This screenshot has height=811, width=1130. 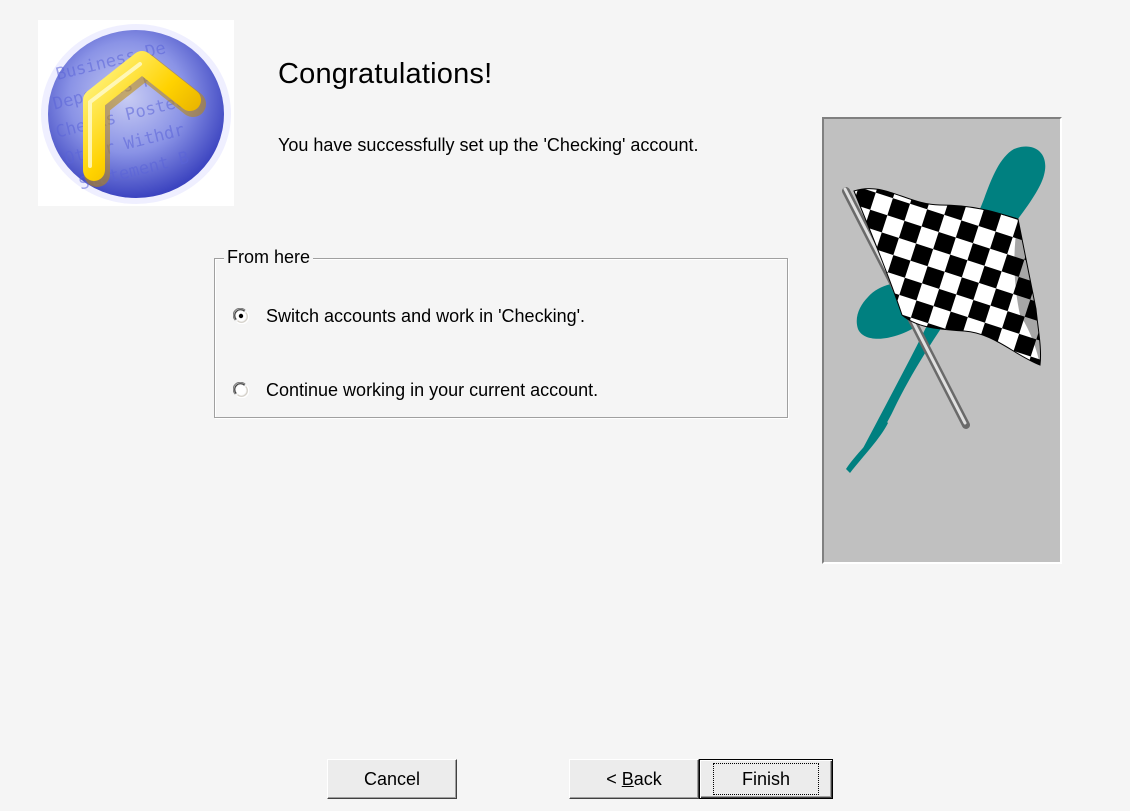 I want to click on radio-switch-accounts-label: Switch accounts and work in 'Checking'., so click(x=425, y=316).